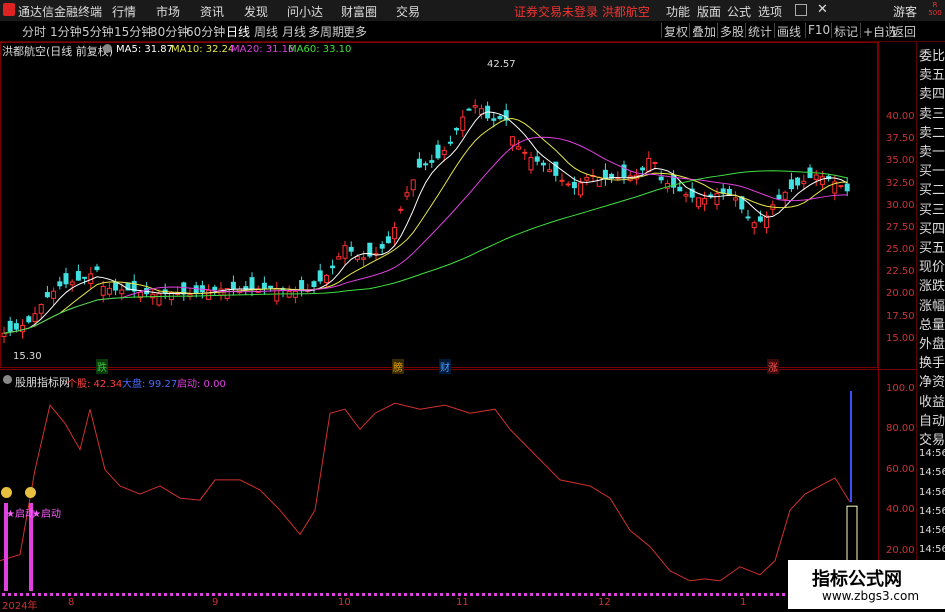  I want to click on toolbar-button: 画线, so click(788, 31).